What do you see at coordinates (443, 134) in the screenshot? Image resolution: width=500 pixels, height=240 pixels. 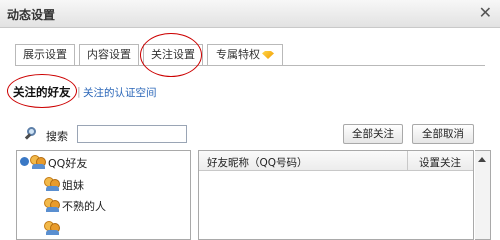 I see `cancel-all-button: 全部取消` at bounding box center [443, 134].